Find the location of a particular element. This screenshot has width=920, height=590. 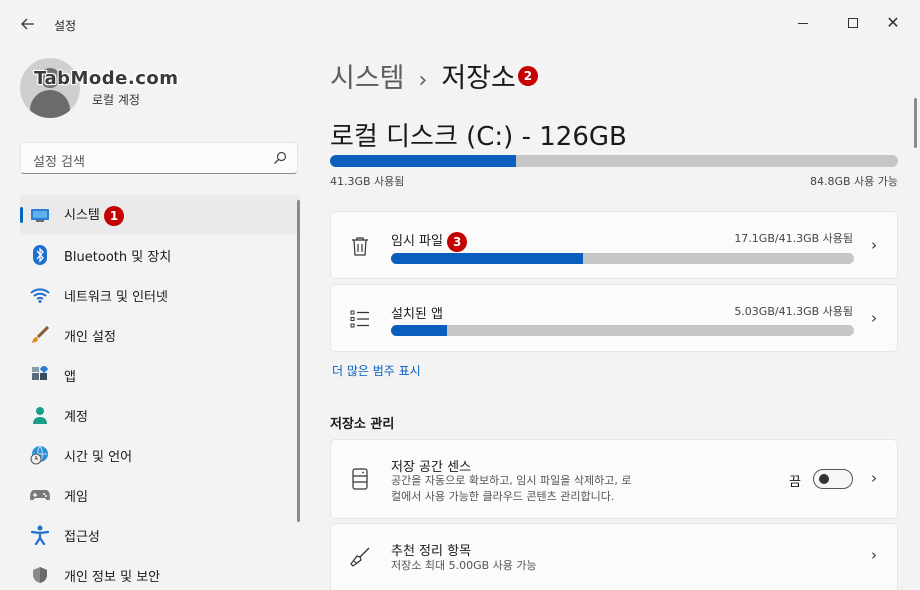

search-icon is located at coordinates (280, 157).